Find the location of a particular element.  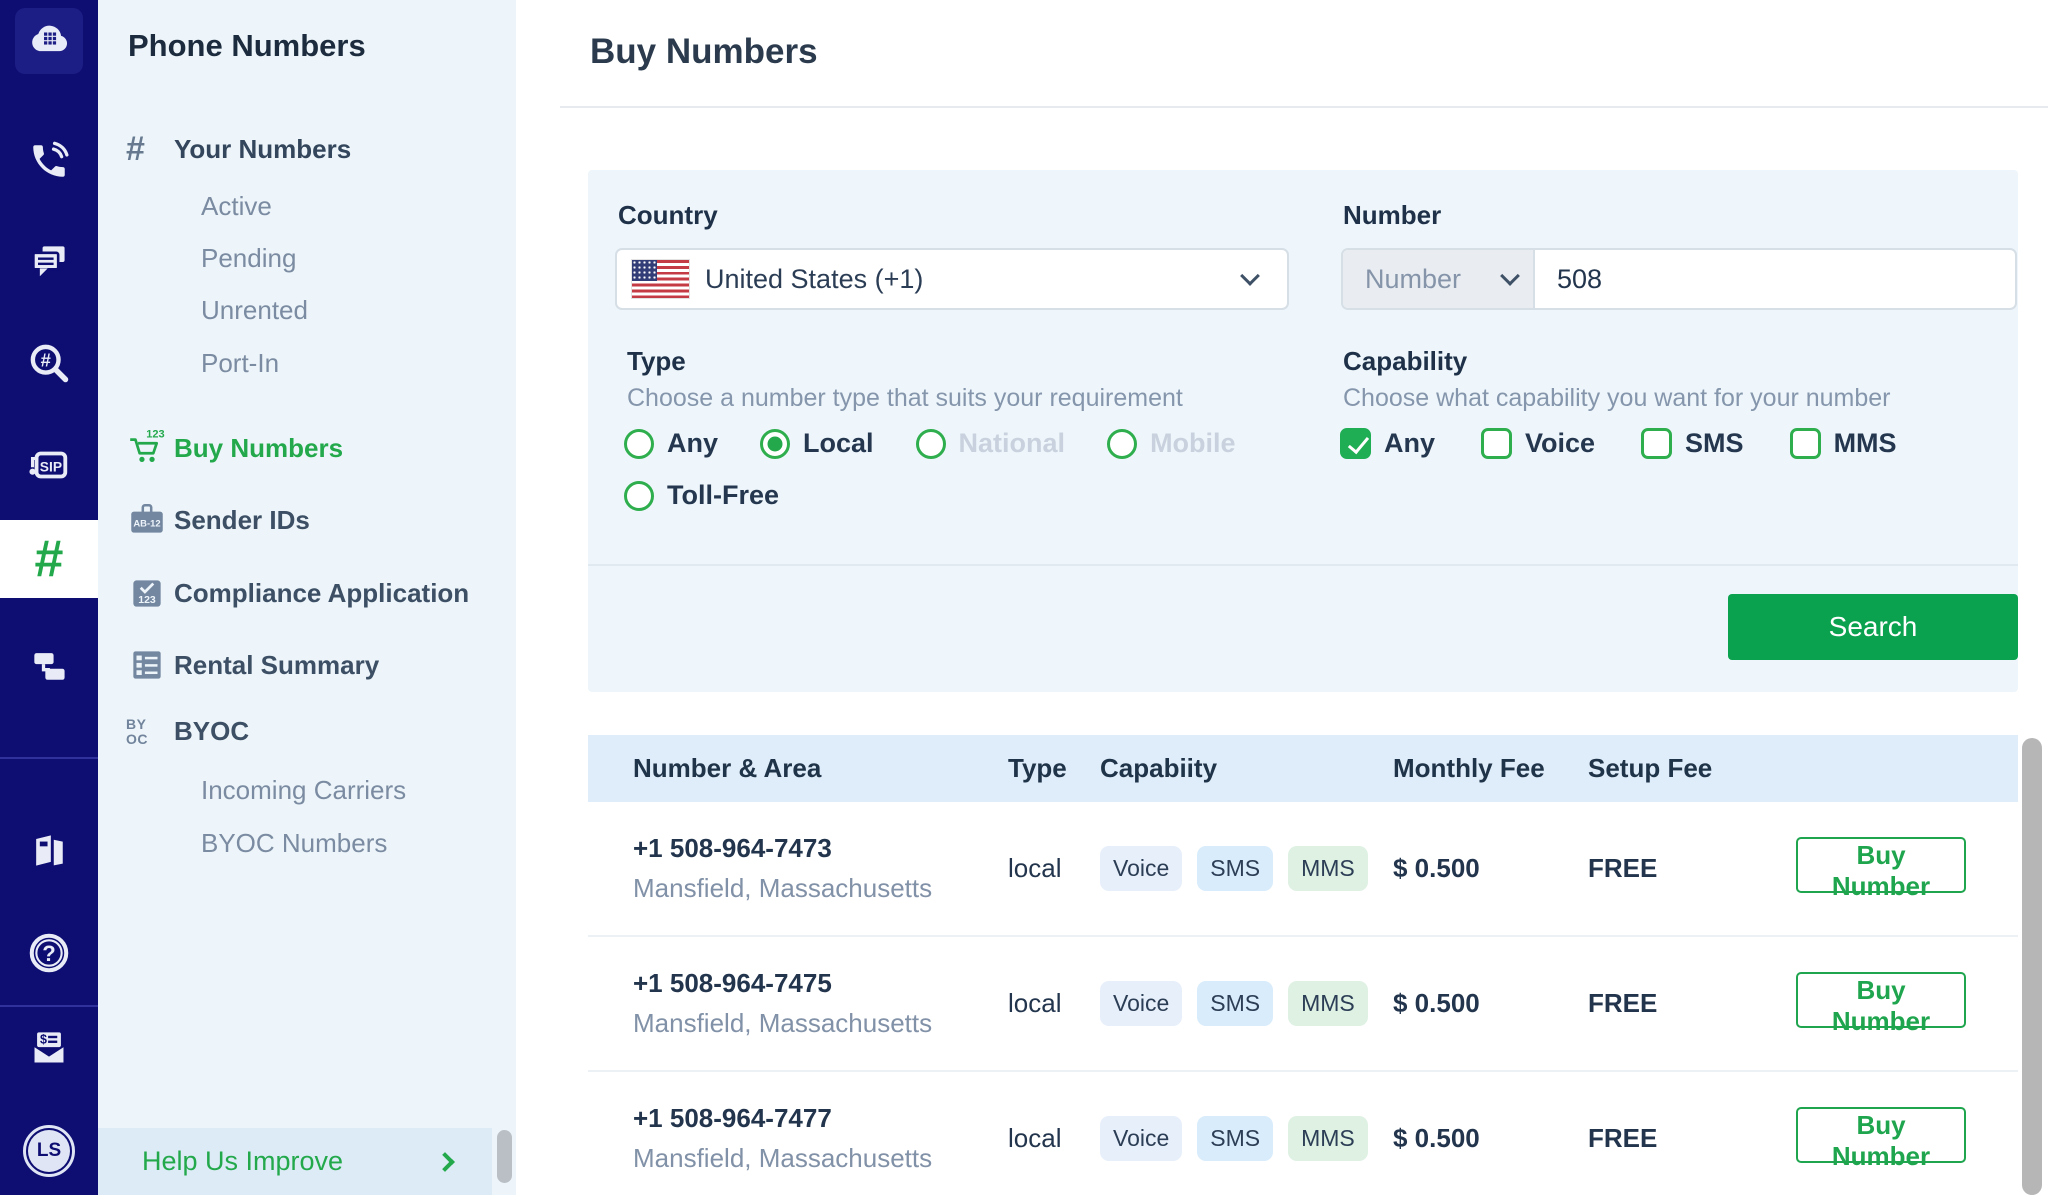

main-scrollbar-thumb is located at coordinates (2032, 966).